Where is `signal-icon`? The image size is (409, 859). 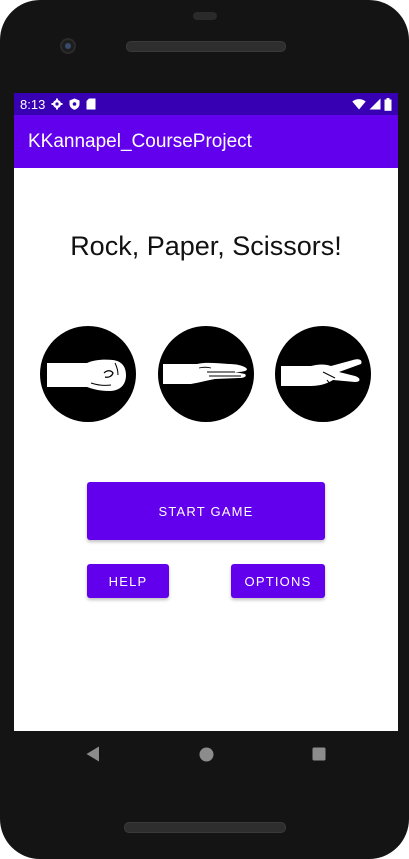 signal-icon is located at coordinates (375, 104).